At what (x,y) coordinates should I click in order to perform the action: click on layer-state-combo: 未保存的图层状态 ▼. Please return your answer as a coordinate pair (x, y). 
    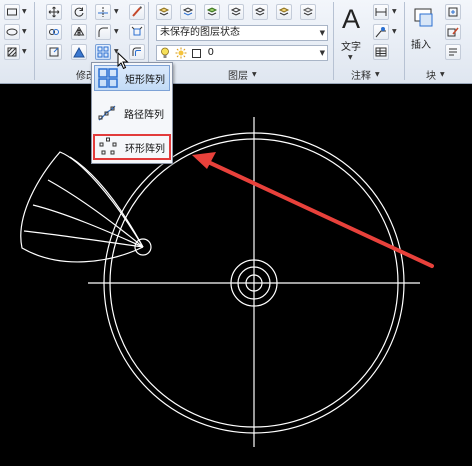
    Looking at the image, I should click on (242, 33).